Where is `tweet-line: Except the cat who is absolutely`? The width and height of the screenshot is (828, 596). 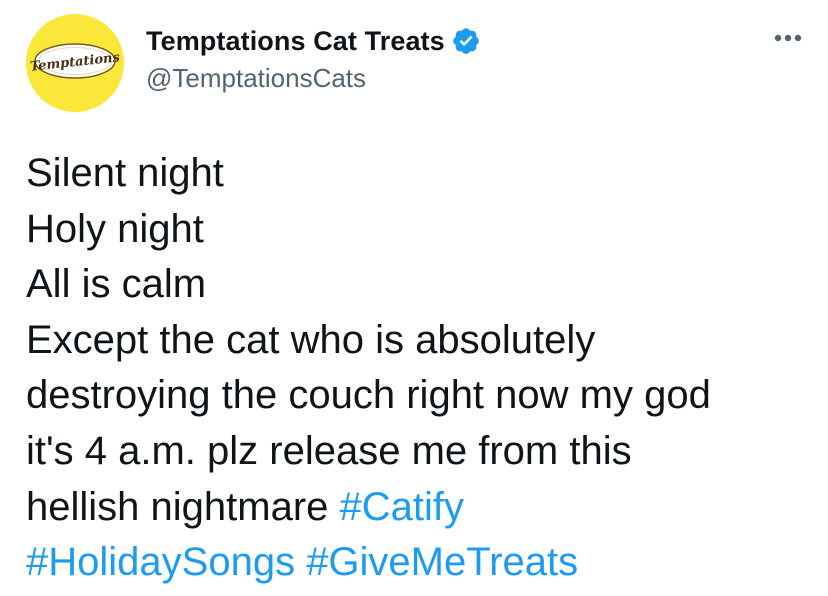
tweet-line: Except the cat who is absolutely is located at coordinates (311, 339).